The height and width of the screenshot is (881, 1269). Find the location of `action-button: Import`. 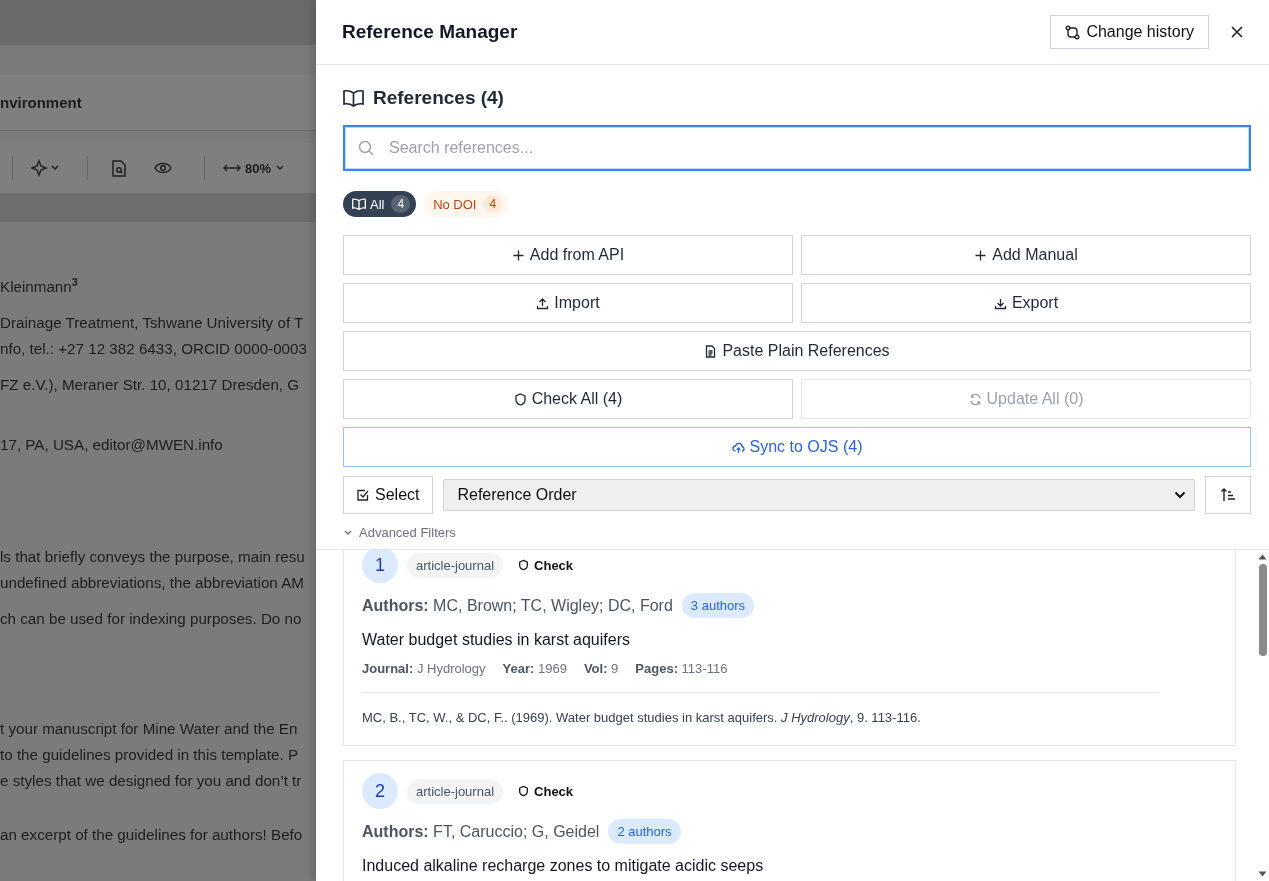

action-button: Import is located at coordinates (568, 303).